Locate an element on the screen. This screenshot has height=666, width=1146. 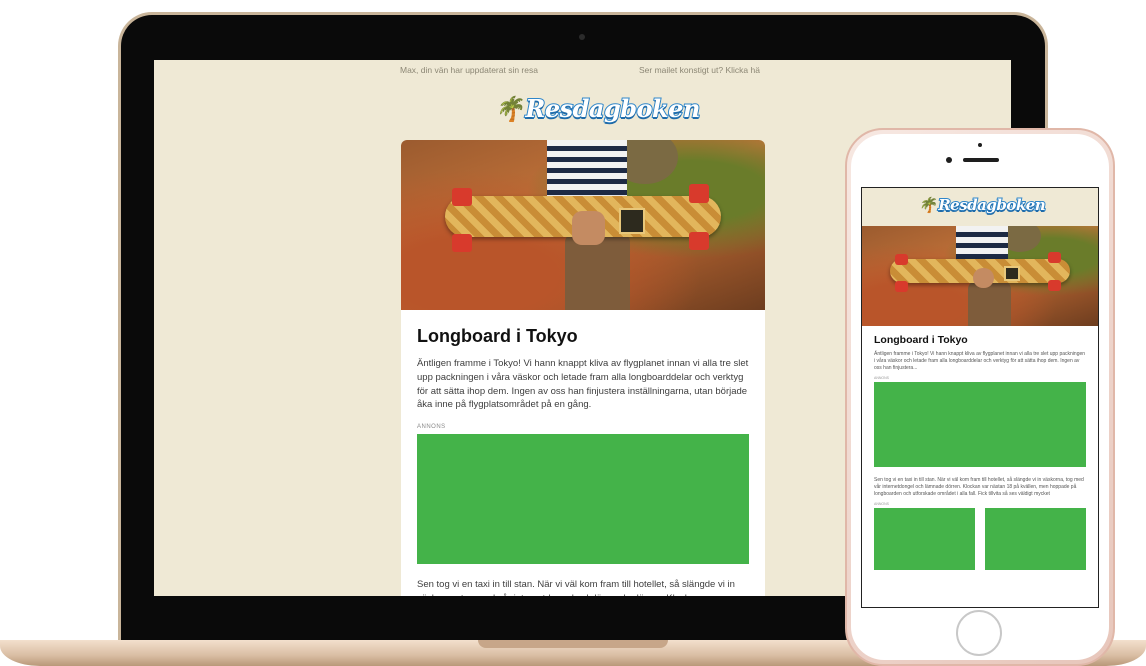
laptop-camera is located at coordinates (582, 37).